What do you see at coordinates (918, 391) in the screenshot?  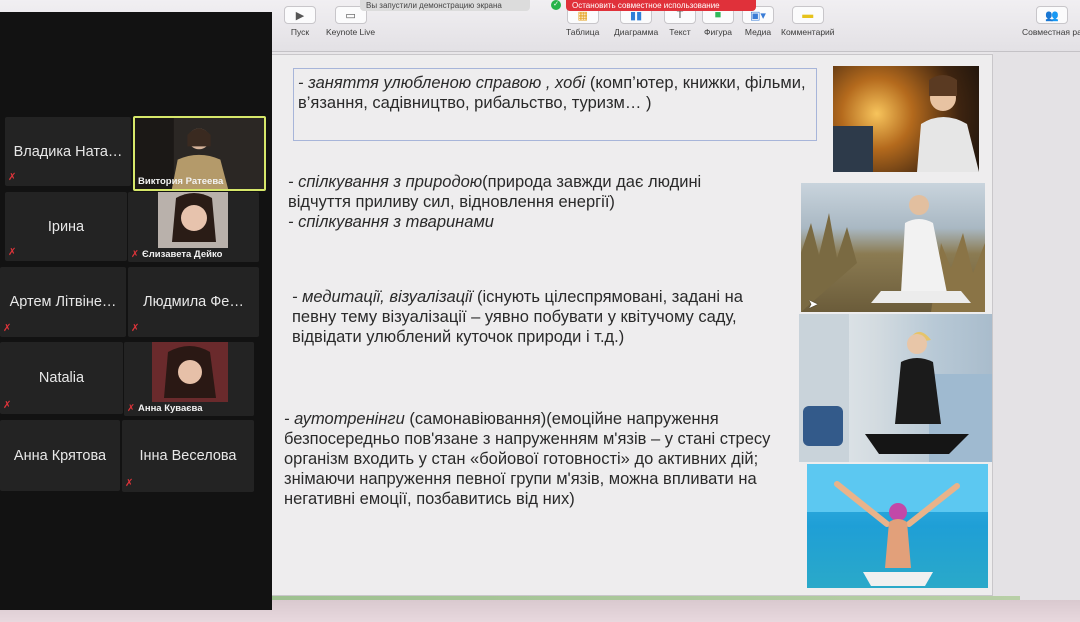 I see `woman-suit` at bounding box center [918, 391].